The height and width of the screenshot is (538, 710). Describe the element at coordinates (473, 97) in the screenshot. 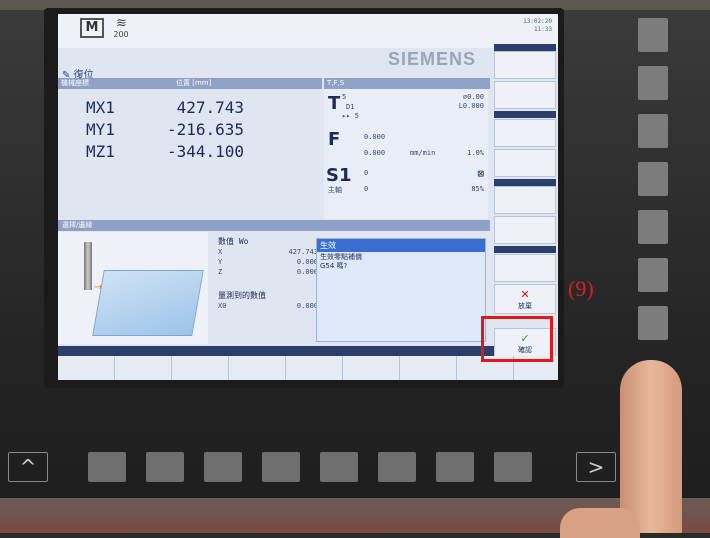

I see `tool-radius: ⌀0.00` at that location.